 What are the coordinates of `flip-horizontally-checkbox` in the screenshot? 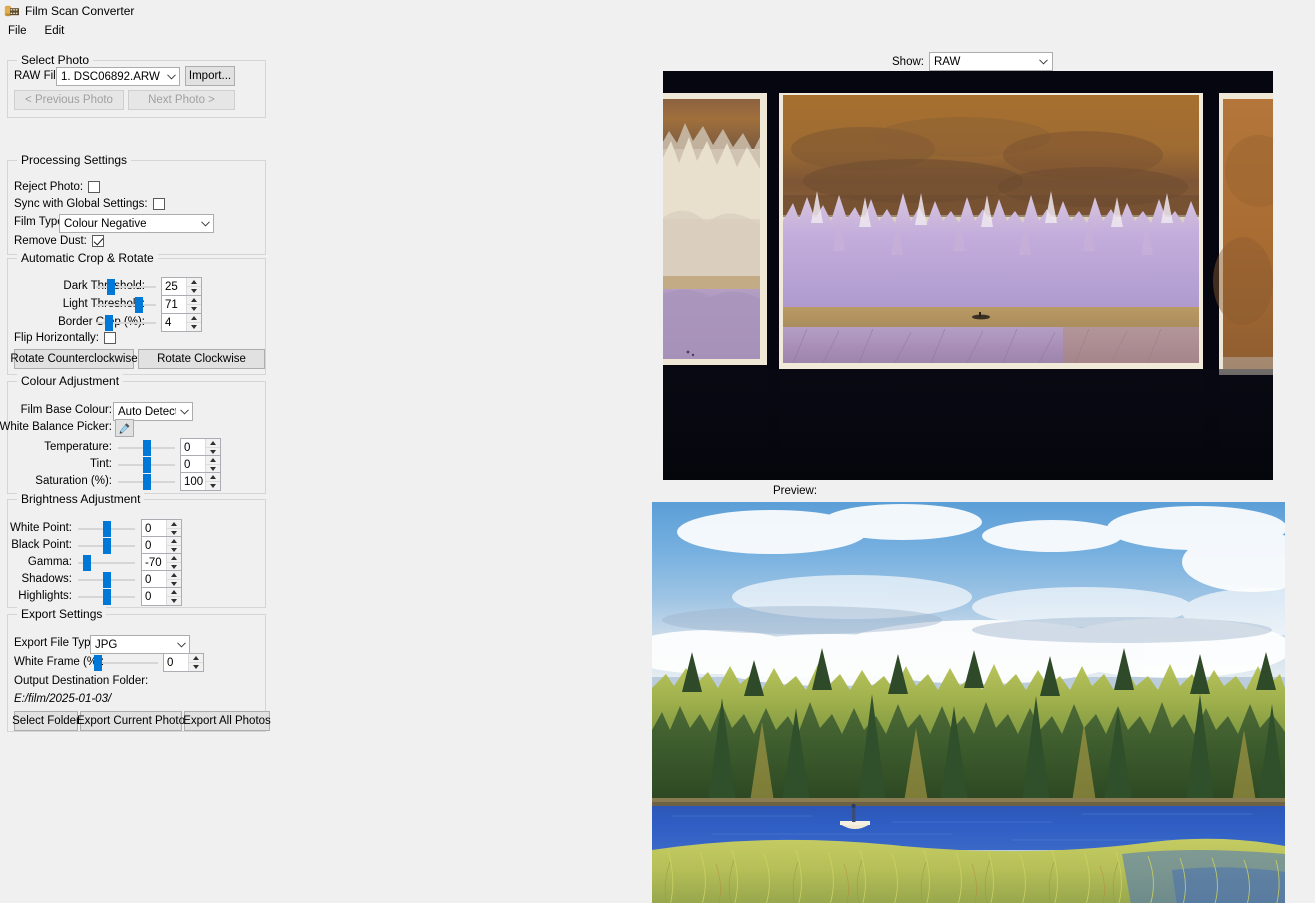 It's located at (110, 338).